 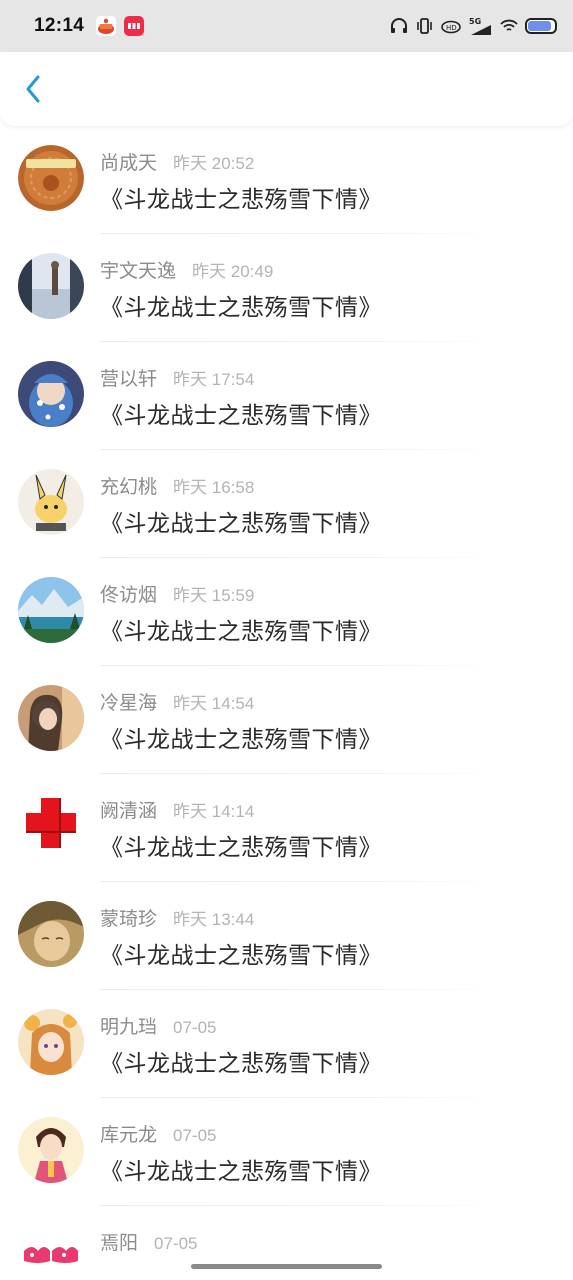 I want to click on contact-name: 佟访烟, so click(x=129, y=595).